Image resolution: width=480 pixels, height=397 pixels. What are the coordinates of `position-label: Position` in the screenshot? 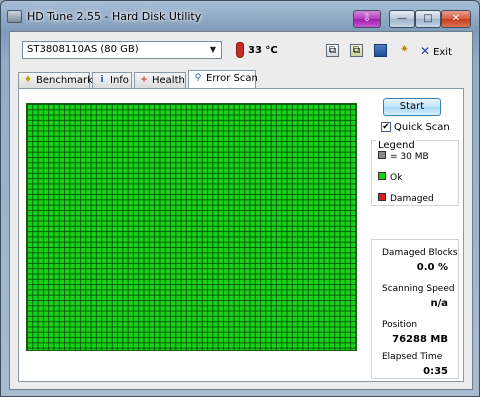 It's located at (400, 325).